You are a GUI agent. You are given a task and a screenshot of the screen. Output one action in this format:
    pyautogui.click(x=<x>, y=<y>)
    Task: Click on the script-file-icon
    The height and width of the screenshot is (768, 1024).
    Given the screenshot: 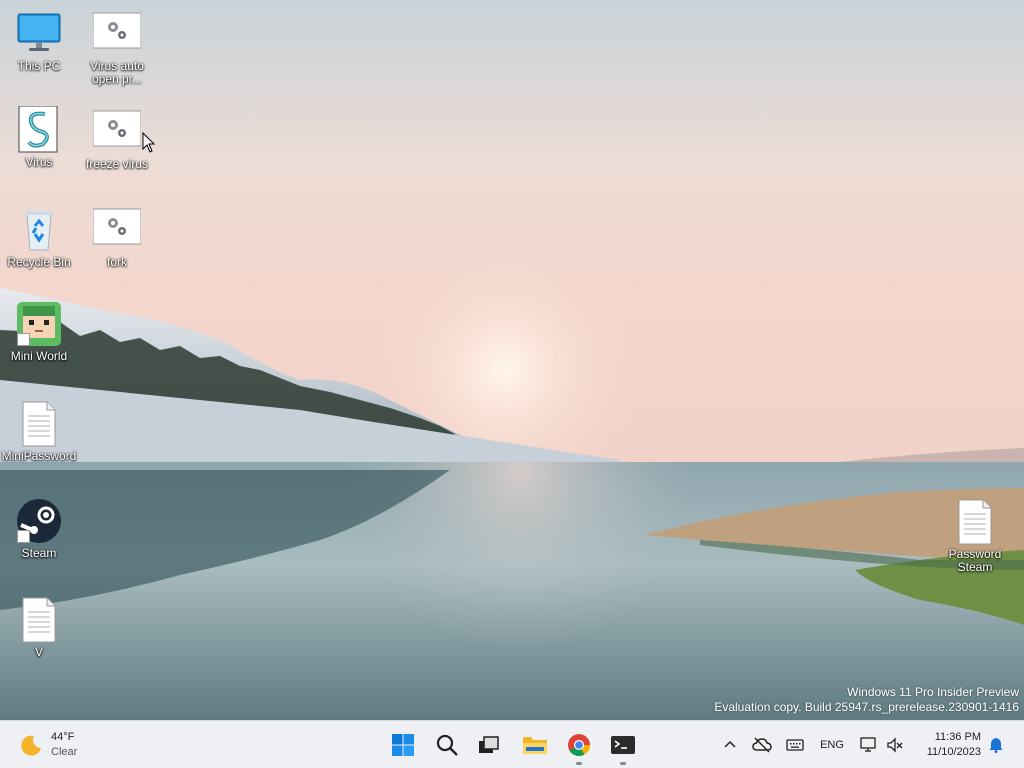 What is the action you would take?
    pyautogui.click(x=39, y=129)
    